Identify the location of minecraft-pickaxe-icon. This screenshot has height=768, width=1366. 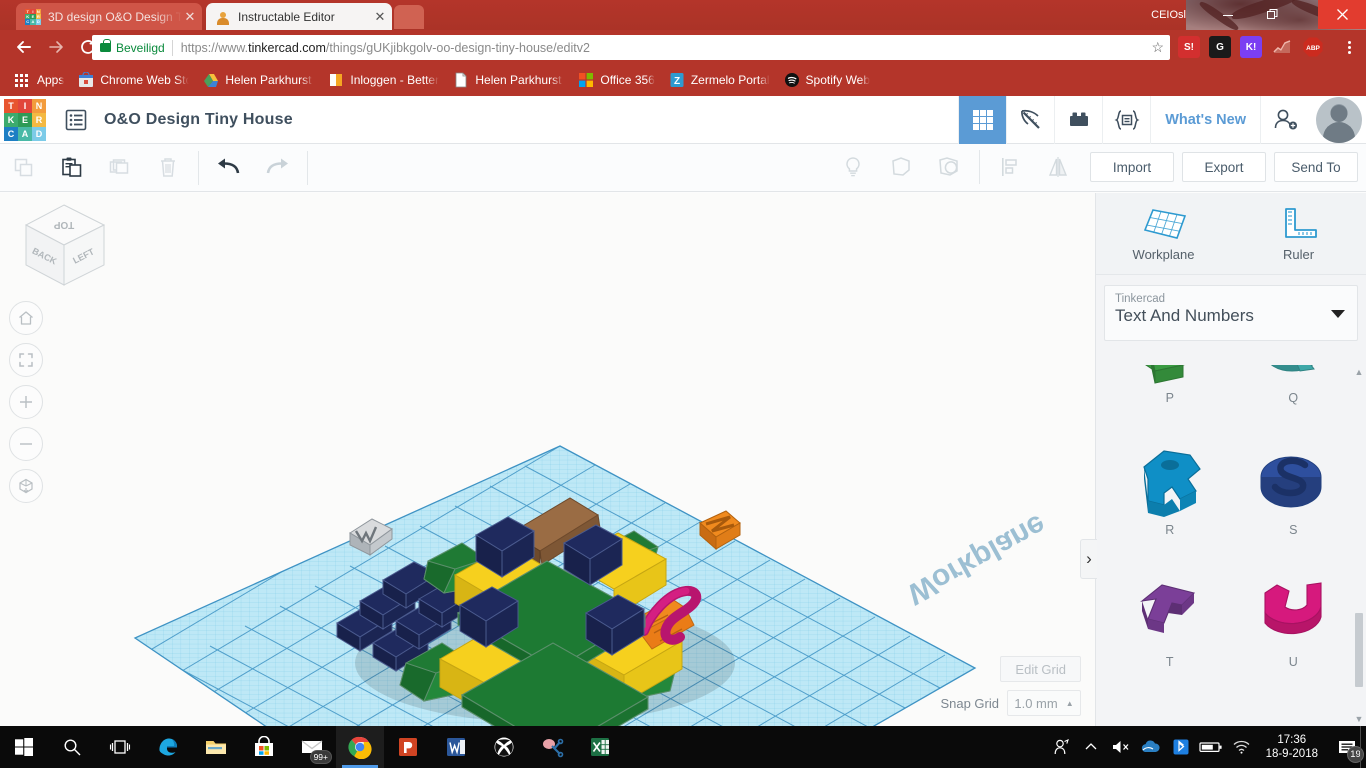
(1030, 120).